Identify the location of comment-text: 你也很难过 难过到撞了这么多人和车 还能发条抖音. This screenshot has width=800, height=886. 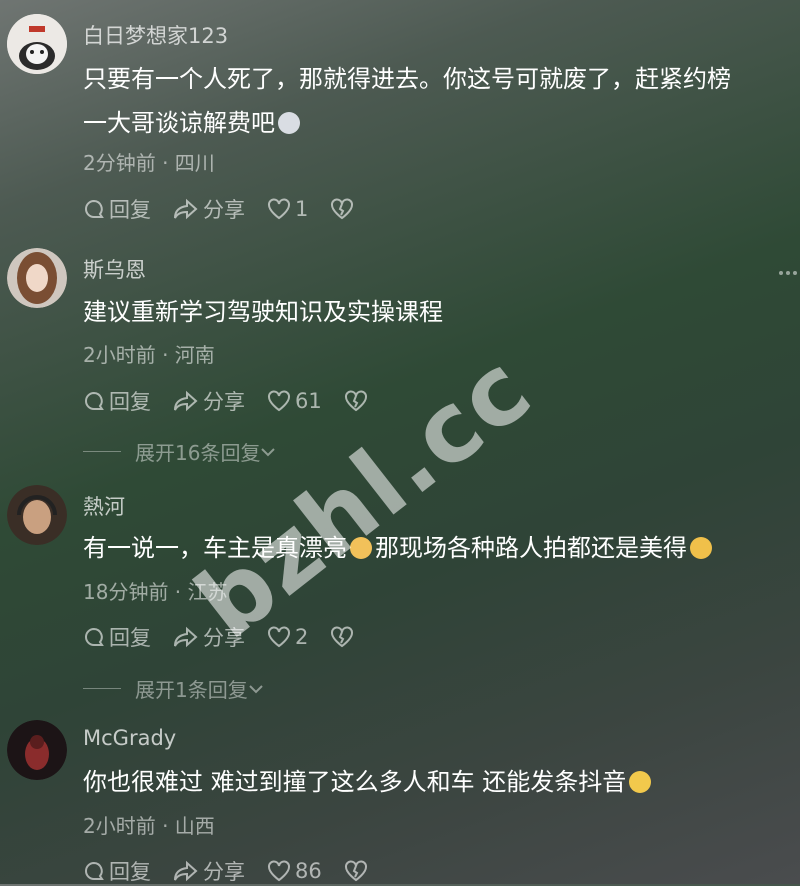
(438, 782).